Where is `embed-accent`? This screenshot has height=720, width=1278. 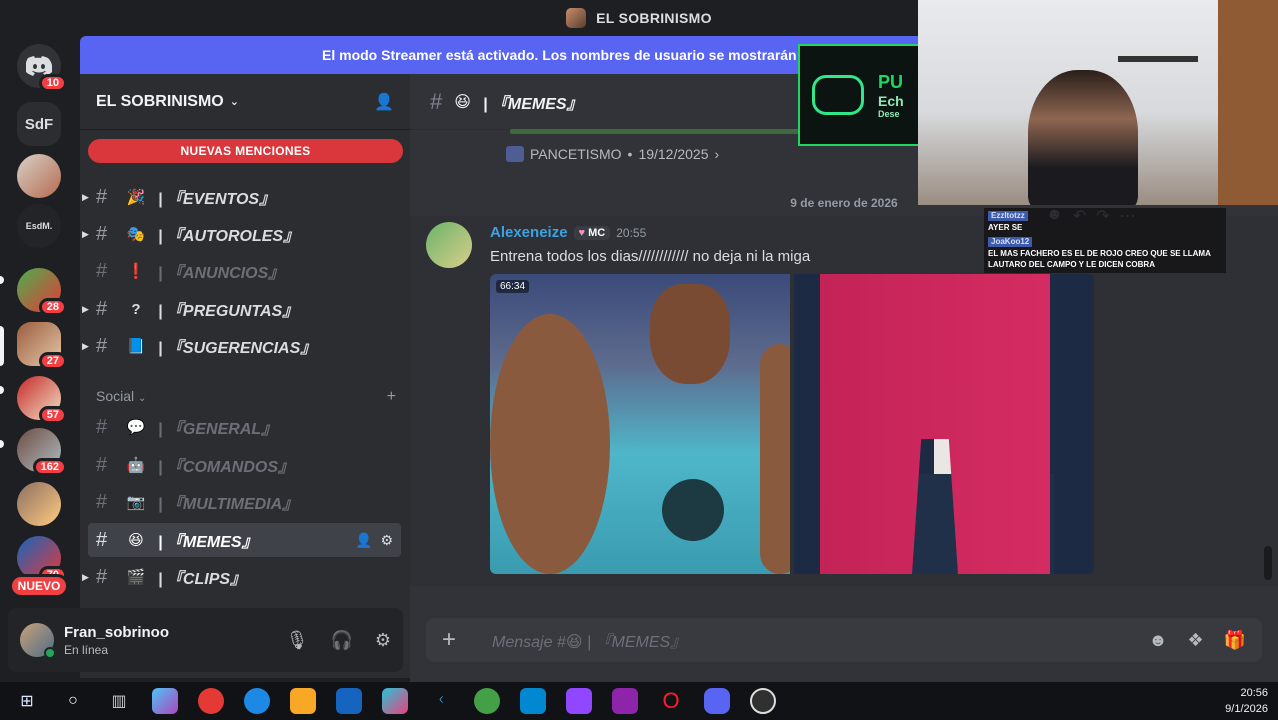 embed-accent is located at coordinates (660, 131).